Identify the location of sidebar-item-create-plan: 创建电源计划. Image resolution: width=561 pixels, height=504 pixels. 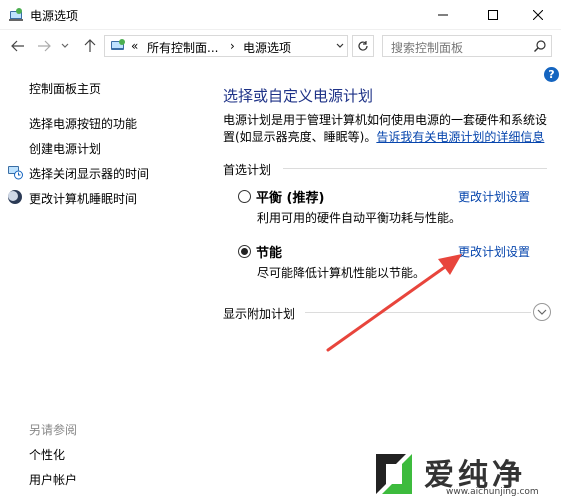
(65, 148).